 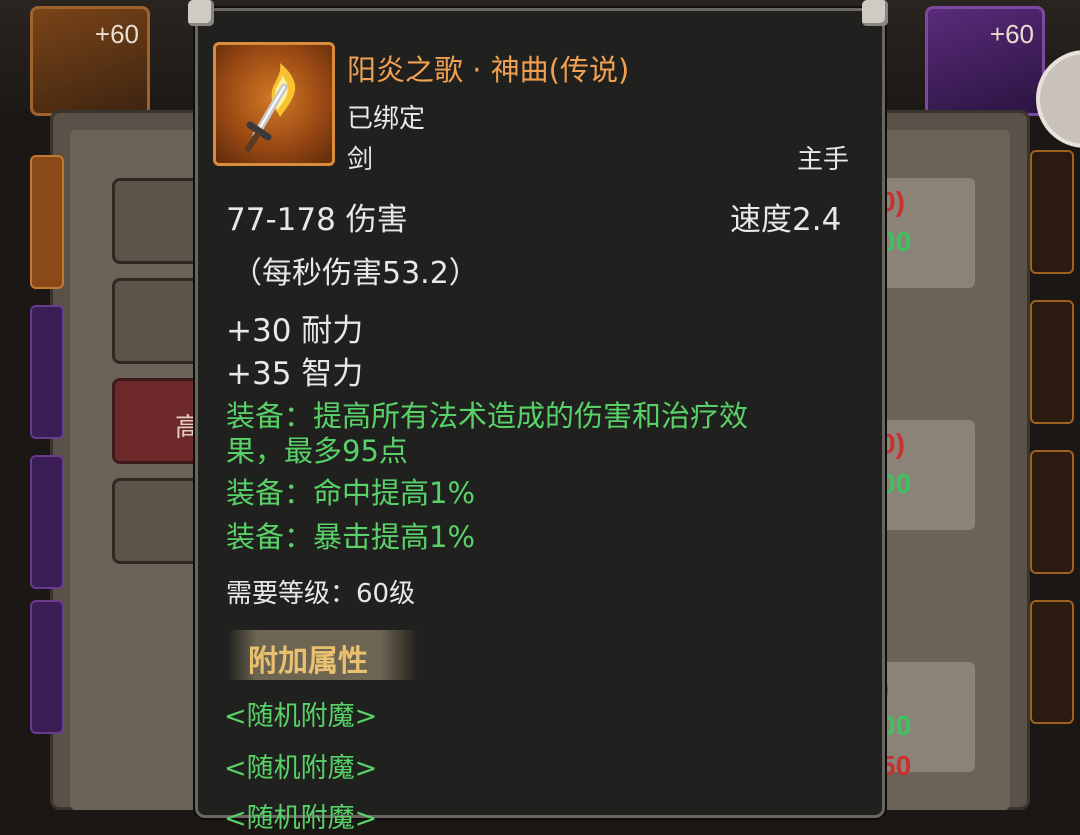 What do you see at coordinates (360, 160) in the screenshot?
I see `item-type: 剑` at bounding box center [360, 160].